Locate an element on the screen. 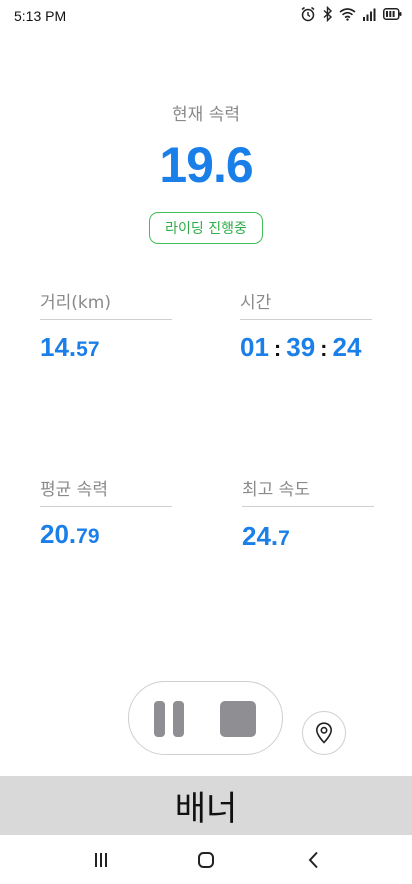 This screenshot has width=412, height=884. avg-speed-value: 20.79 is located at coordinates (106, 534).